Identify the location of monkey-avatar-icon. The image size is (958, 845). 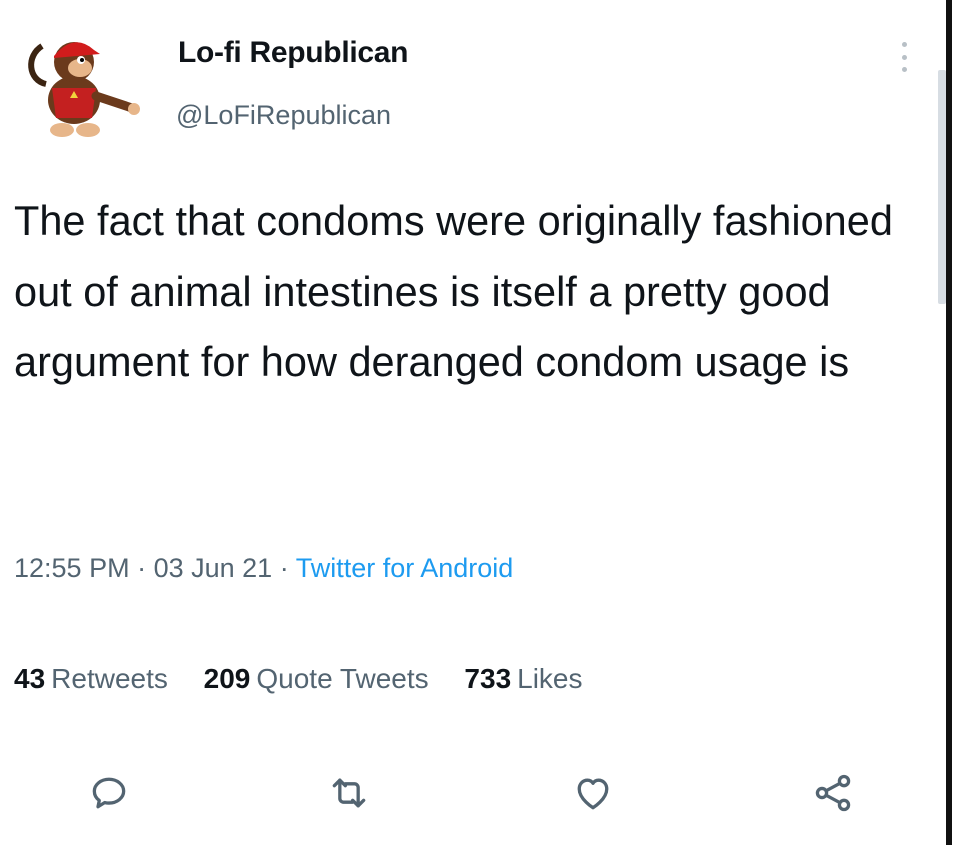
(84, 84).